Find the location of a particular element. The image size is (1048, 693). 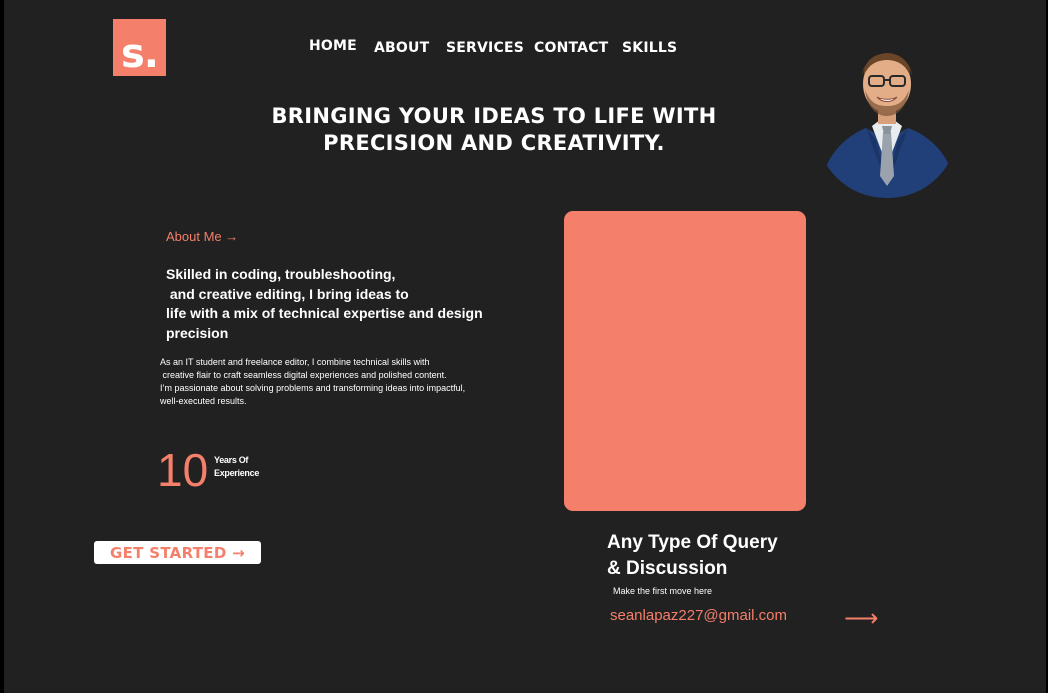

about-heading-line: and creative editing, I bring ideas to is located at coordinates (287, 293).